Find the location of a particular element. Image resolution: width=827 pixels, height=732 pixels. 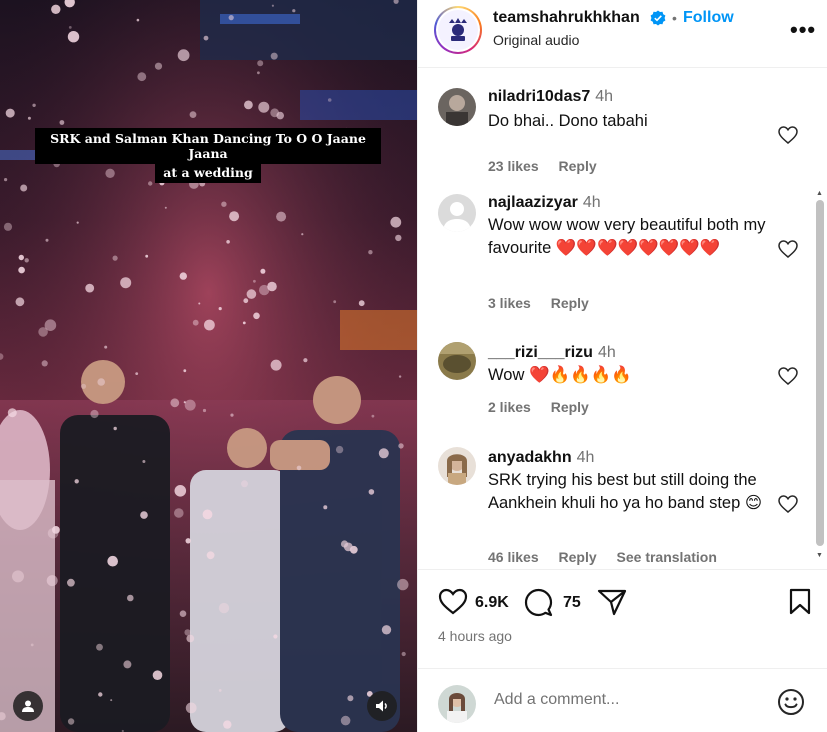

verified-badge-icon is located at coordinates (658, 18).